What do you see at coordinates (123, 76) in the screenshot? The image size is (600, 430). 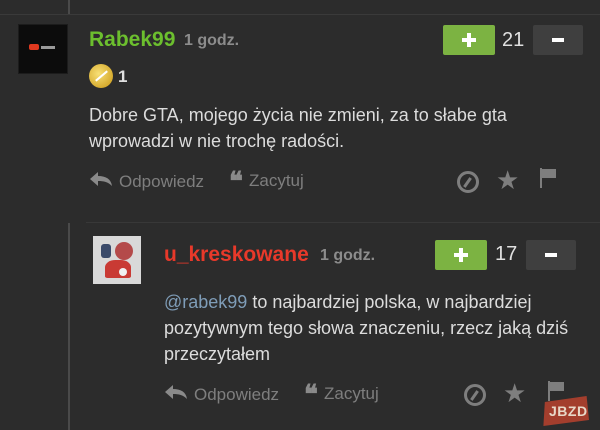 I see `badge-count: 1` at bounding box center [123, 76].